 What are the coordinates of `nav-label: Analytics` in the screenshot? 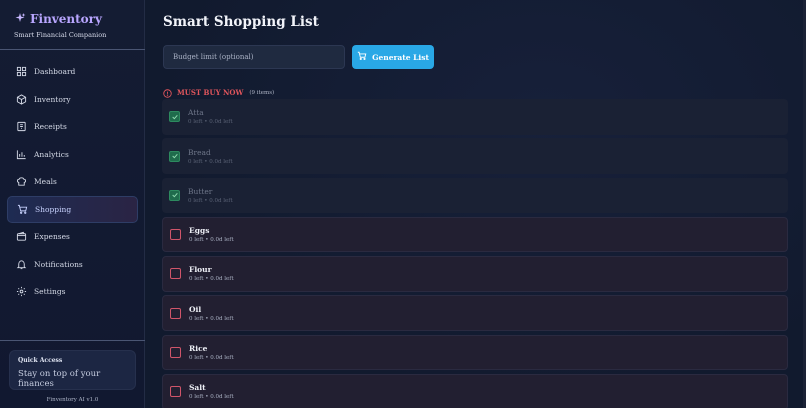 It's located at (51, 154).